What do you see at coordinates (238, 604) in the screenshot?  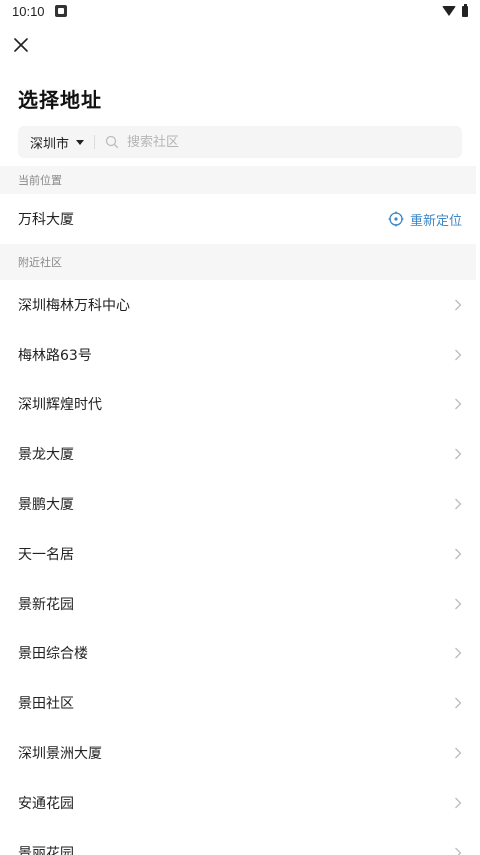 I see `list-item: 景新花园` at bounding box center [238, 604].